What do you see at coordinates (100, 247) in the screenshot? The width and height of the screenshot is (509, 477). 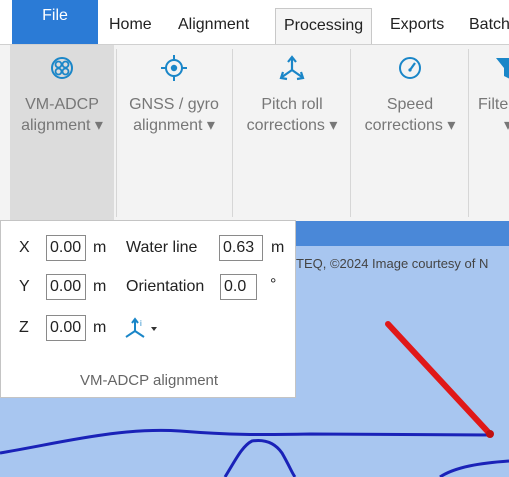 I see `x-unit: m` at bounding box center [100, 247].